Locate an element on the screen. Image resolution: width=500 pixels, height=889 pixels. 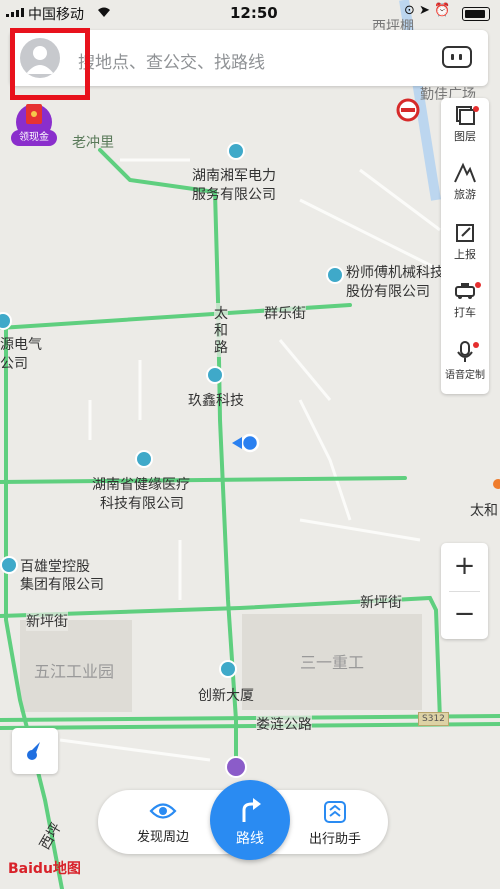
travel-assistant-icon is located at coordinates (335, 812).